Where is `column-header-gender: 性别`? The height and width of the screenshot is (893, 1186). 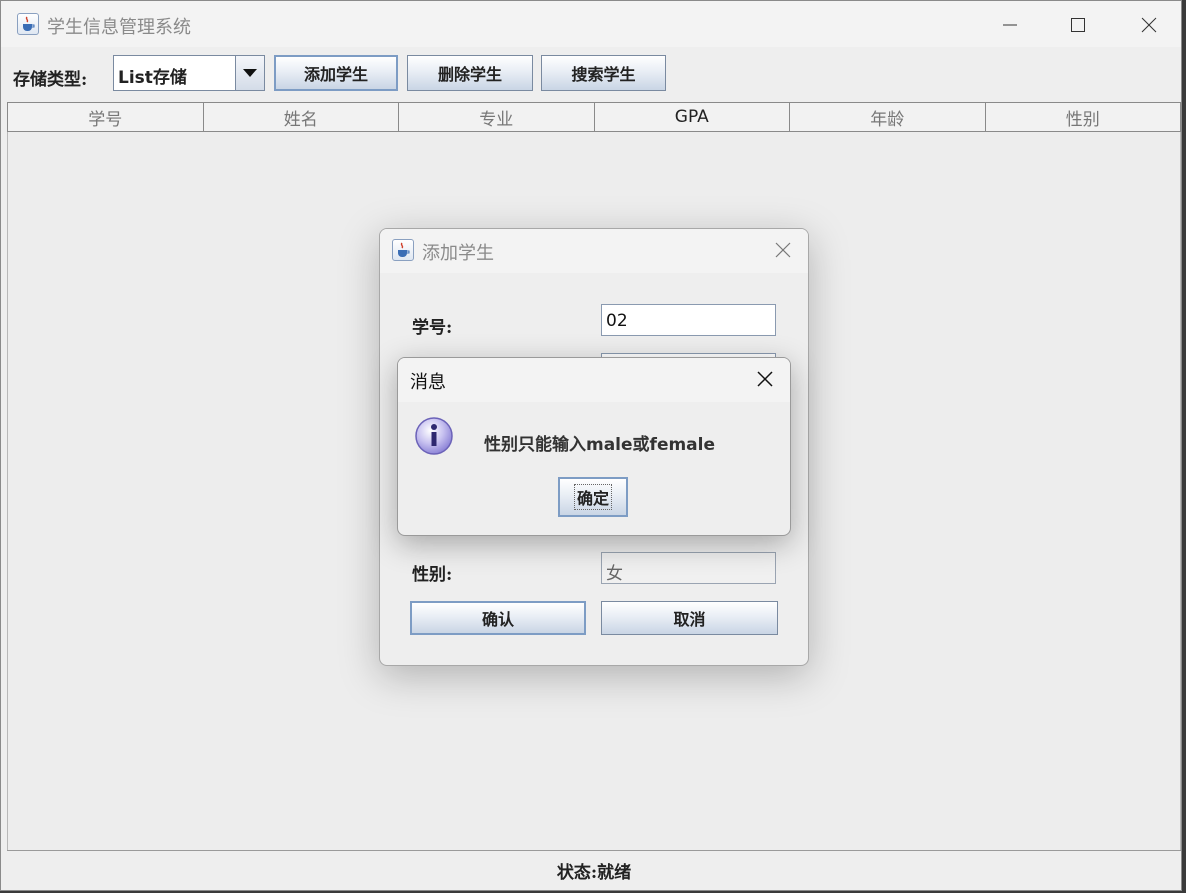 column-header-gender: 性别 is located at coordinates (1083, 117).